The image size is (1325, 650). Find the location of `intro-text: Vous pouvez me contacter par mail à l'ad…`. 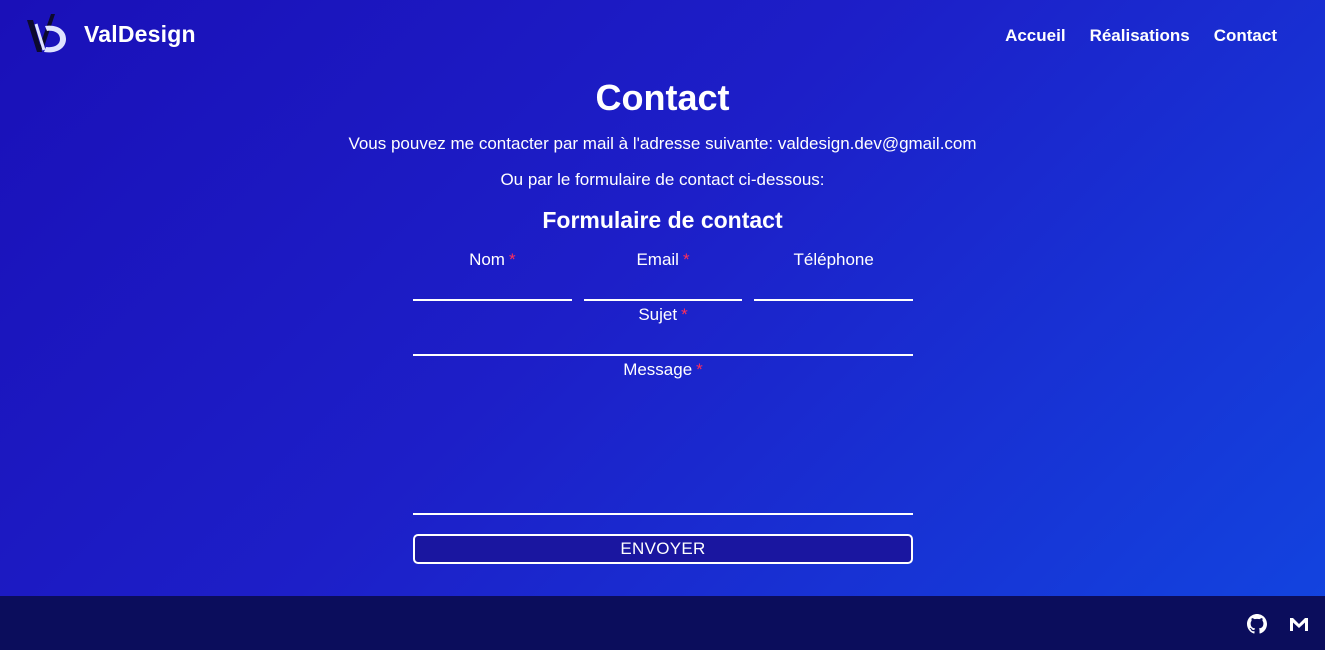

intro-text: Vous pouvez me contacter par mail à l'ad… is located at coordinates (662, 143).